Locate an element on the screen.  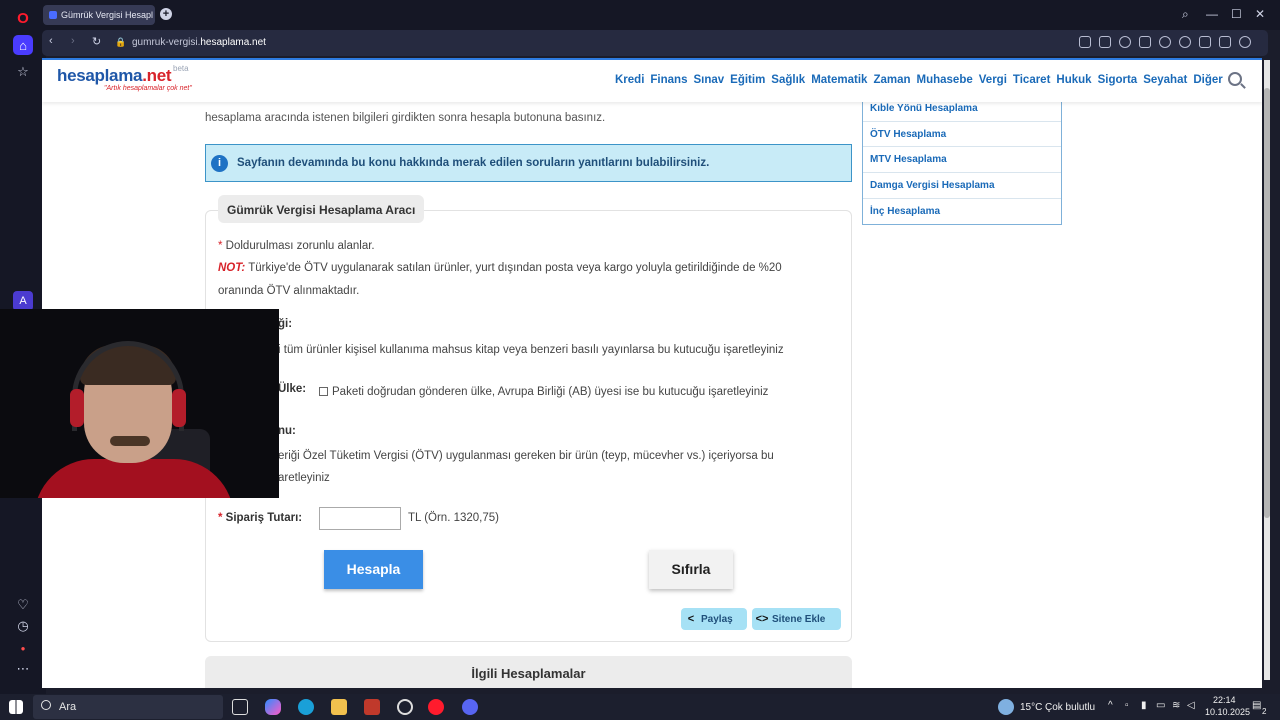
share-button: < Paylaş is located at coordinates (714, 619).